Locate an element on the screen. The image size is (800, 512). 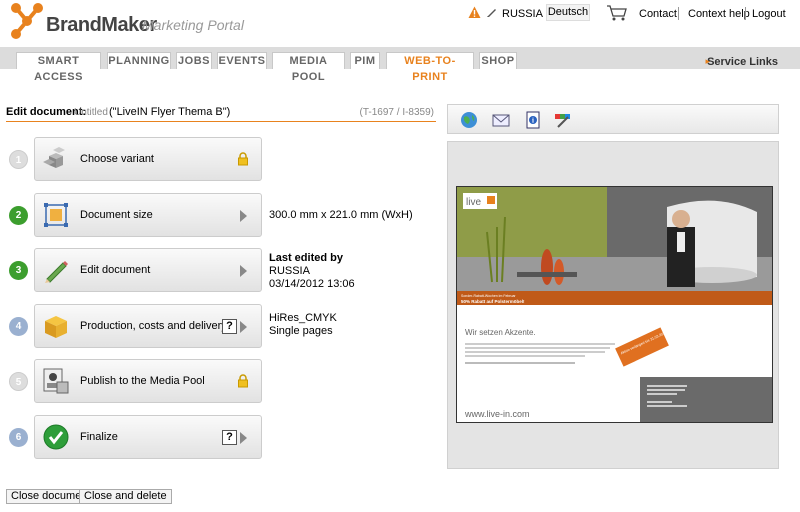
finalize-button: Finalize ? is located at coordinates (148, 437).